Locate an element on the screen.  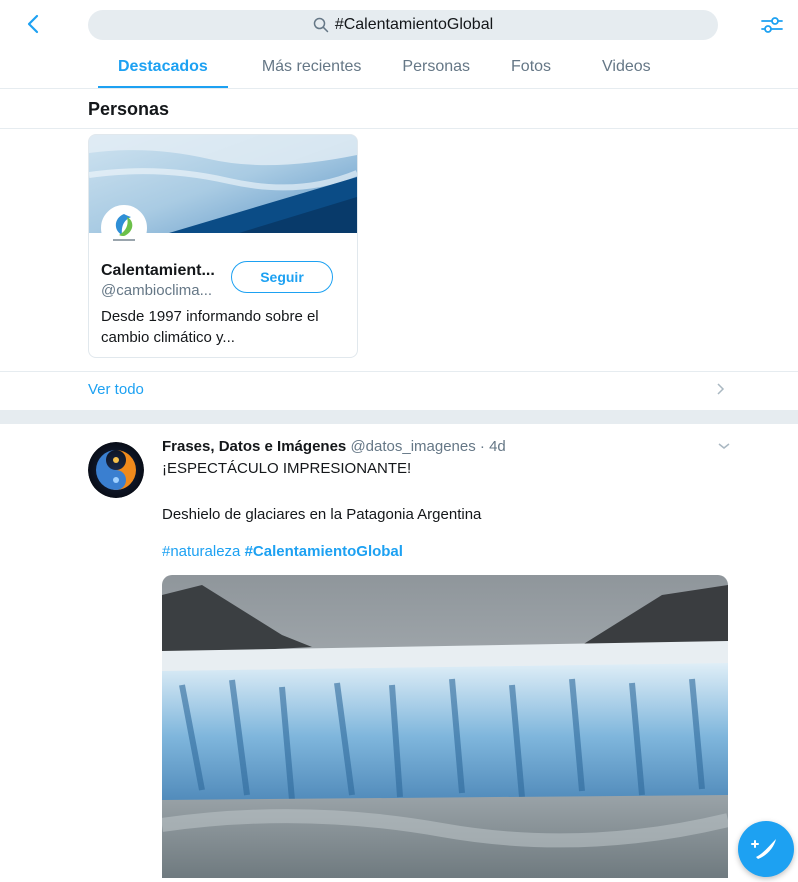
tweet-author-name: Frases, Datos e Imágenes is located at coordinates (254, 446).